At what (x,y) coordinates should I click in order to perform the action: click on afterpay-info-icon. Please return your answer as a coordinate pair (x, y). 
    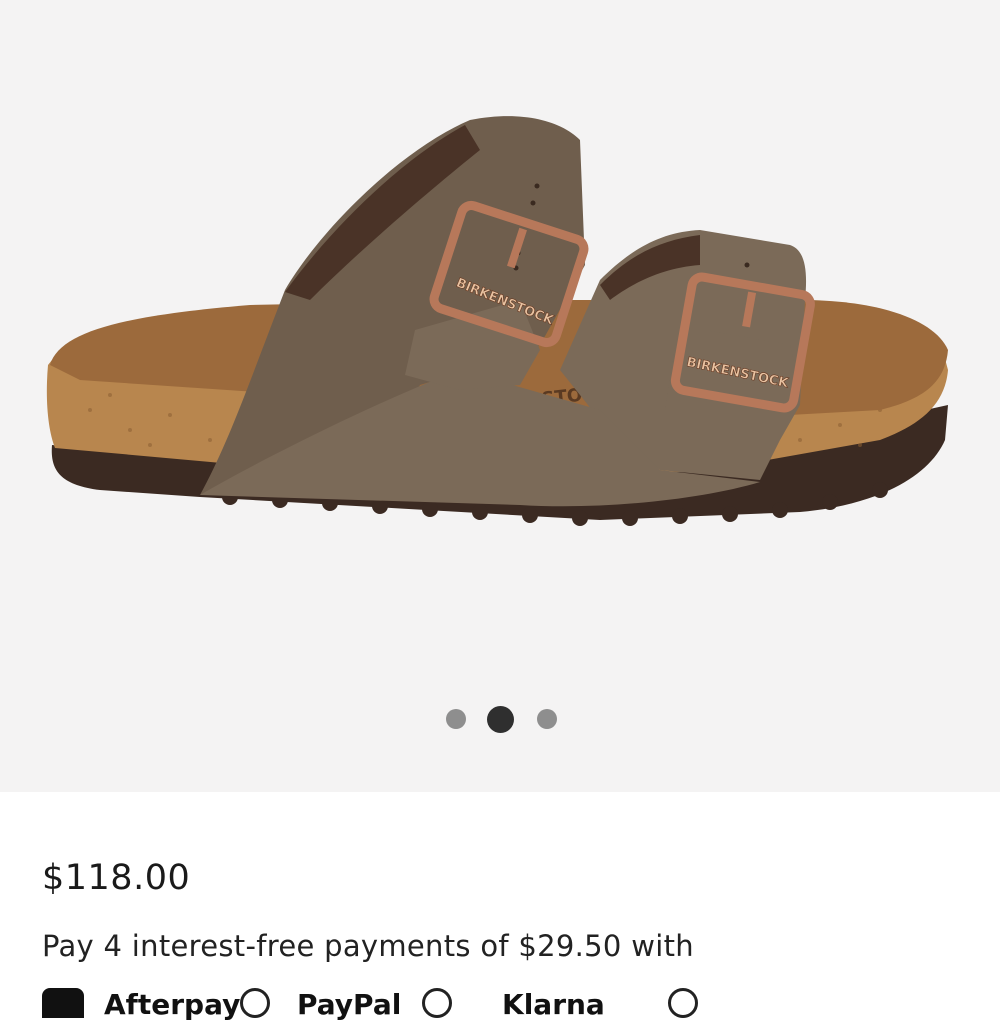
    Looking at the image, I should click on (255, 1003).